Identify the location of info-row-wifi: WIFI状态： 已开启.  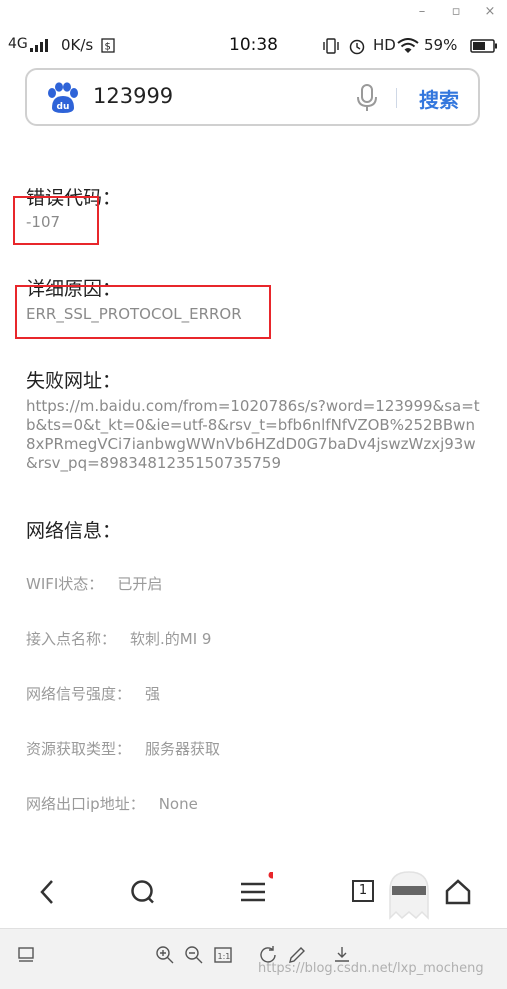
(94, 583).